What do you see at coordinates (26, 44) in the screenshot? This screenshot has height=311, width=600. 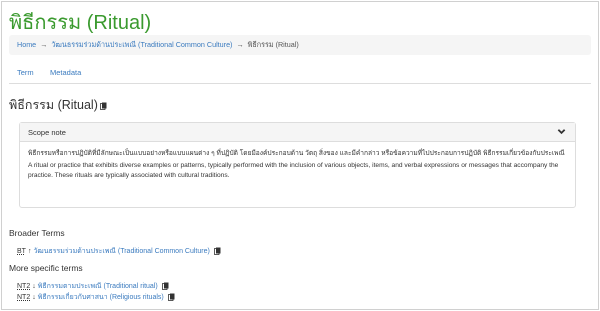 I see `breadcrumb-home: Home` at bounding box center [26, 44].